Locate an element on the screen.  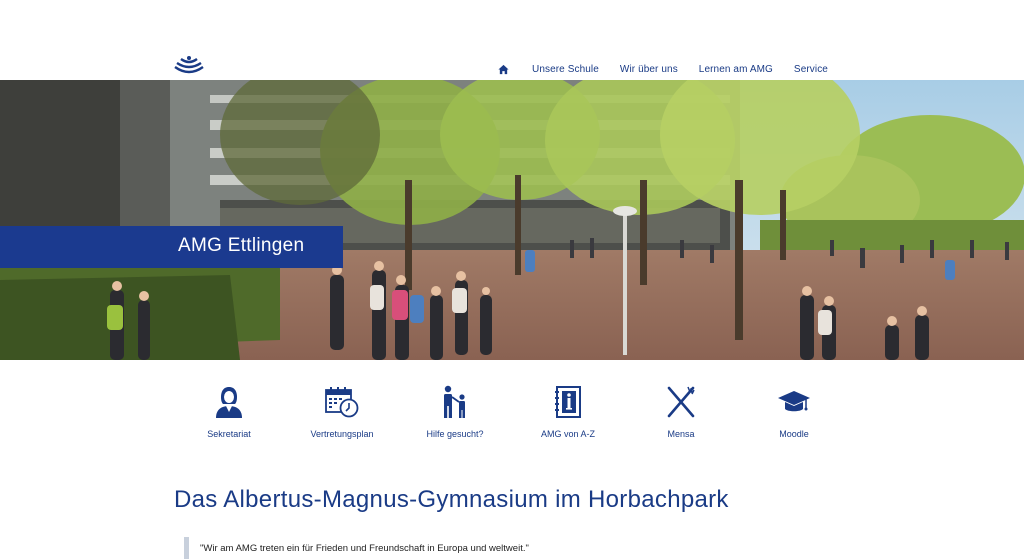
quicklink-label: Mensa is located at coordinates (681, 434).